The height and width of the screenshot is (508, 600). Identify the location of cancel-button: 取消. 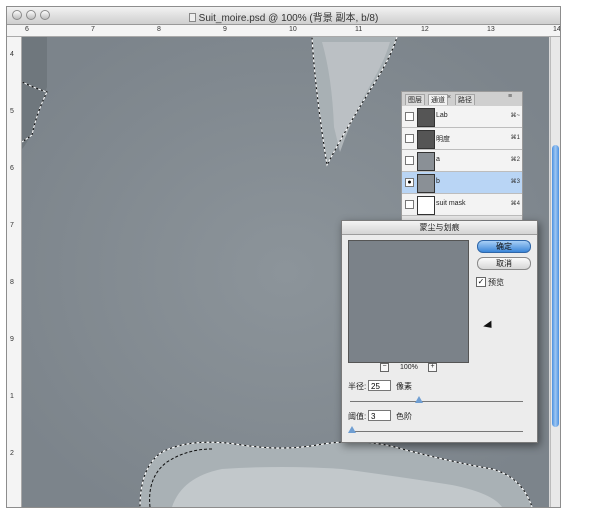
(504, 263).